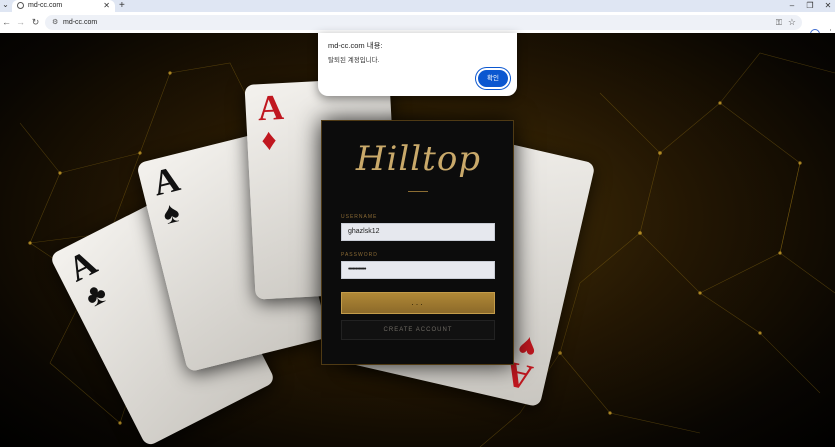 The width and height of the screenshot is (835, 447). Describe the element at coordinates (417, 6) in the screenshot. I see `tab-strip: ⌄ md-cc.com ✕ + – ❐ ✕` at that location.